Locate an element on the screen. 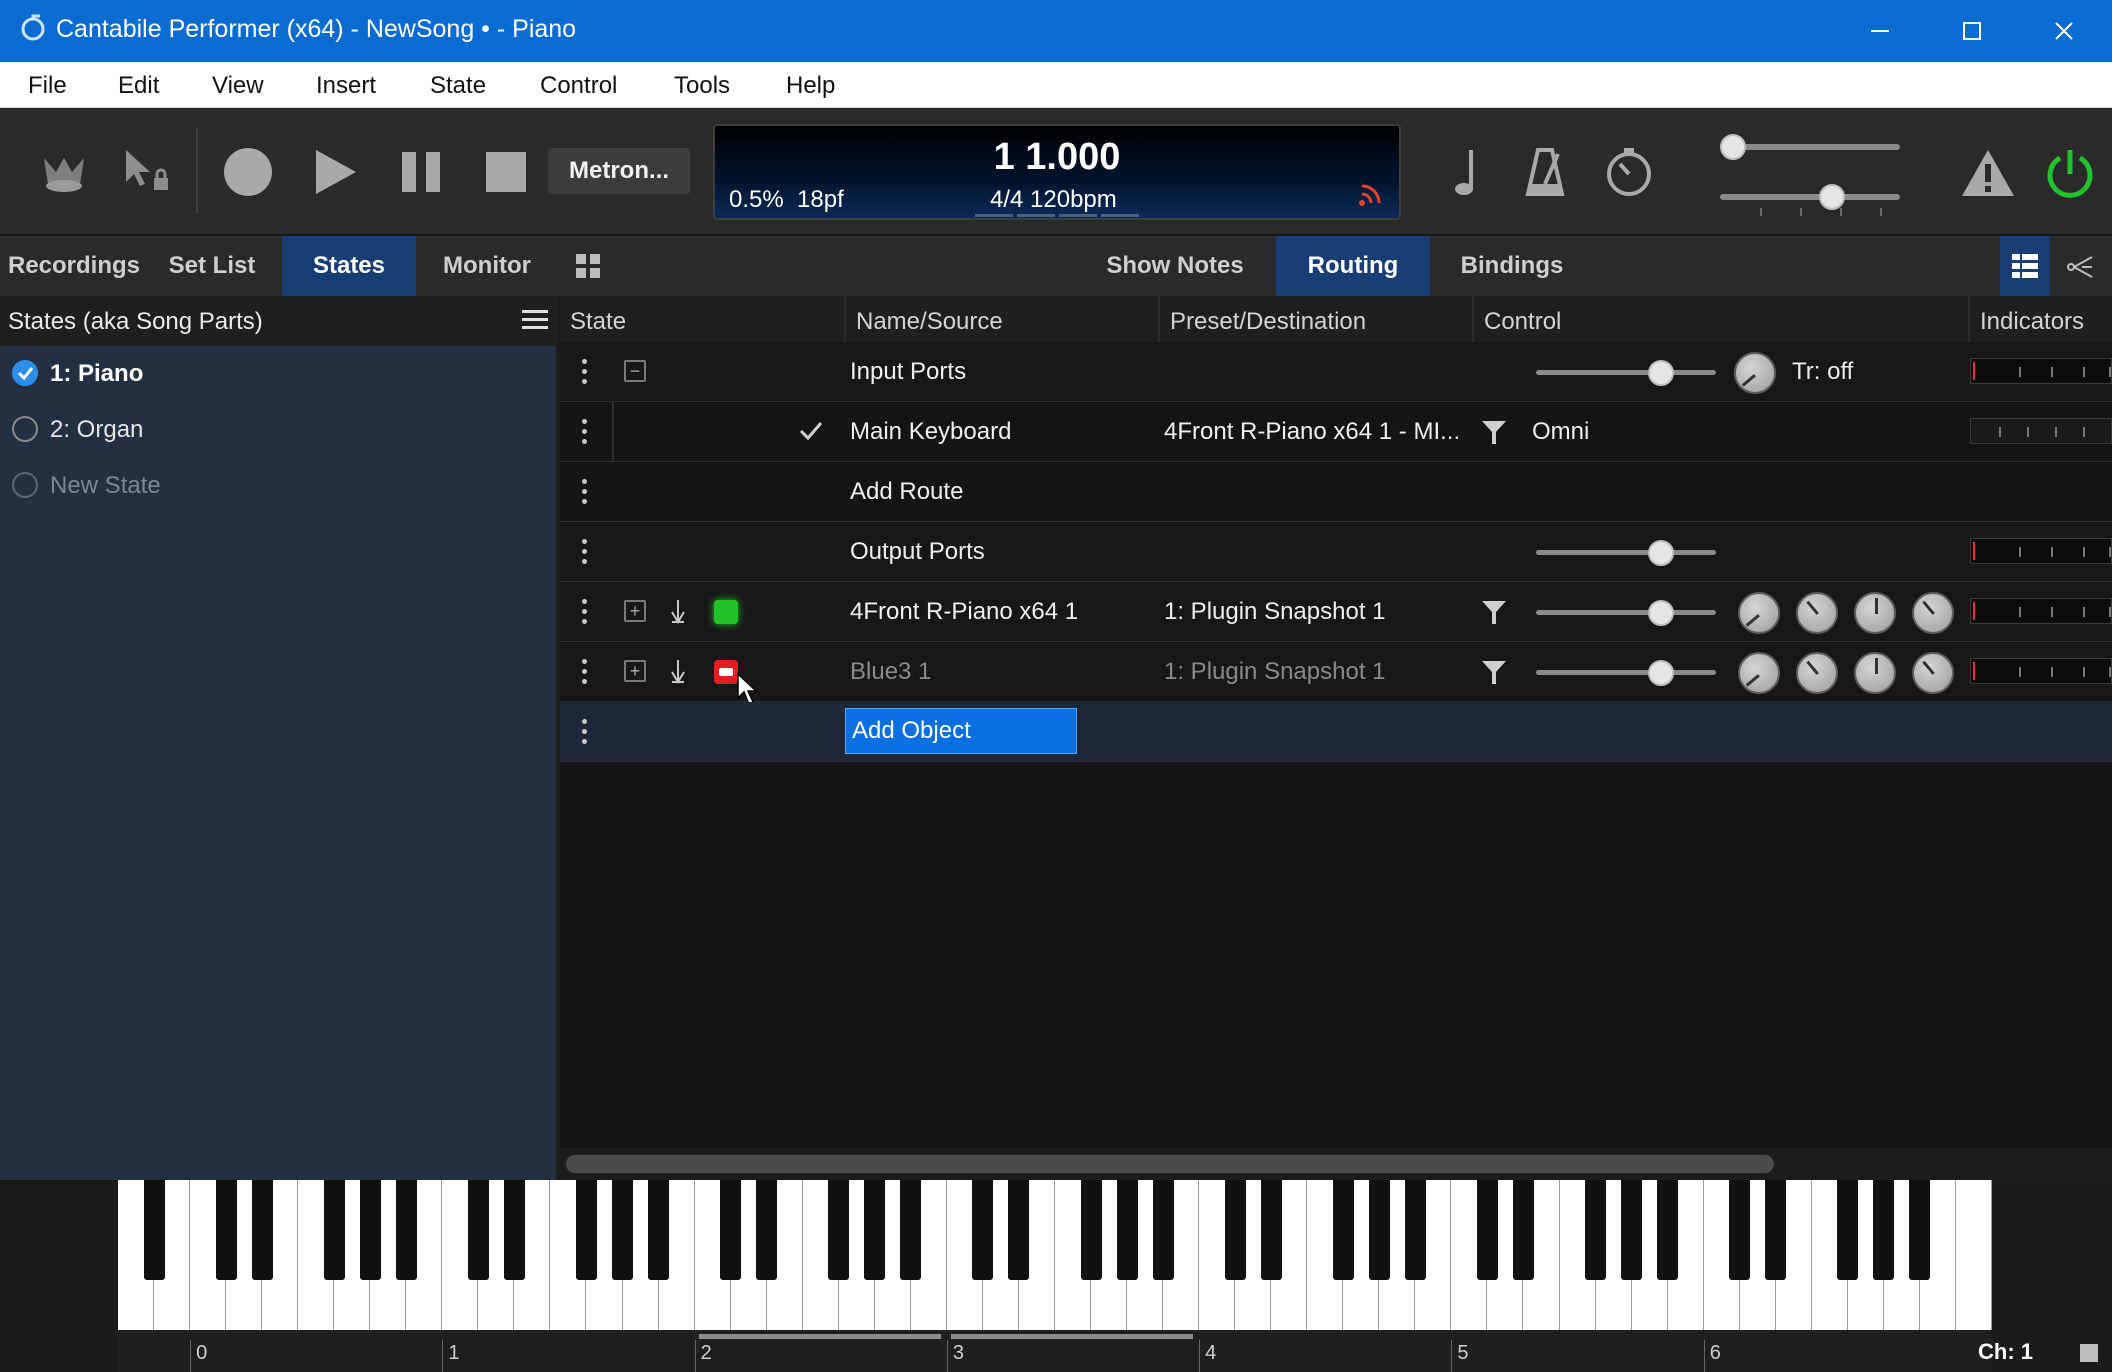  song-position-display: 1 1.000 0.5% 18pf 4/4 120bpm is located at coordinates (1057, 172).